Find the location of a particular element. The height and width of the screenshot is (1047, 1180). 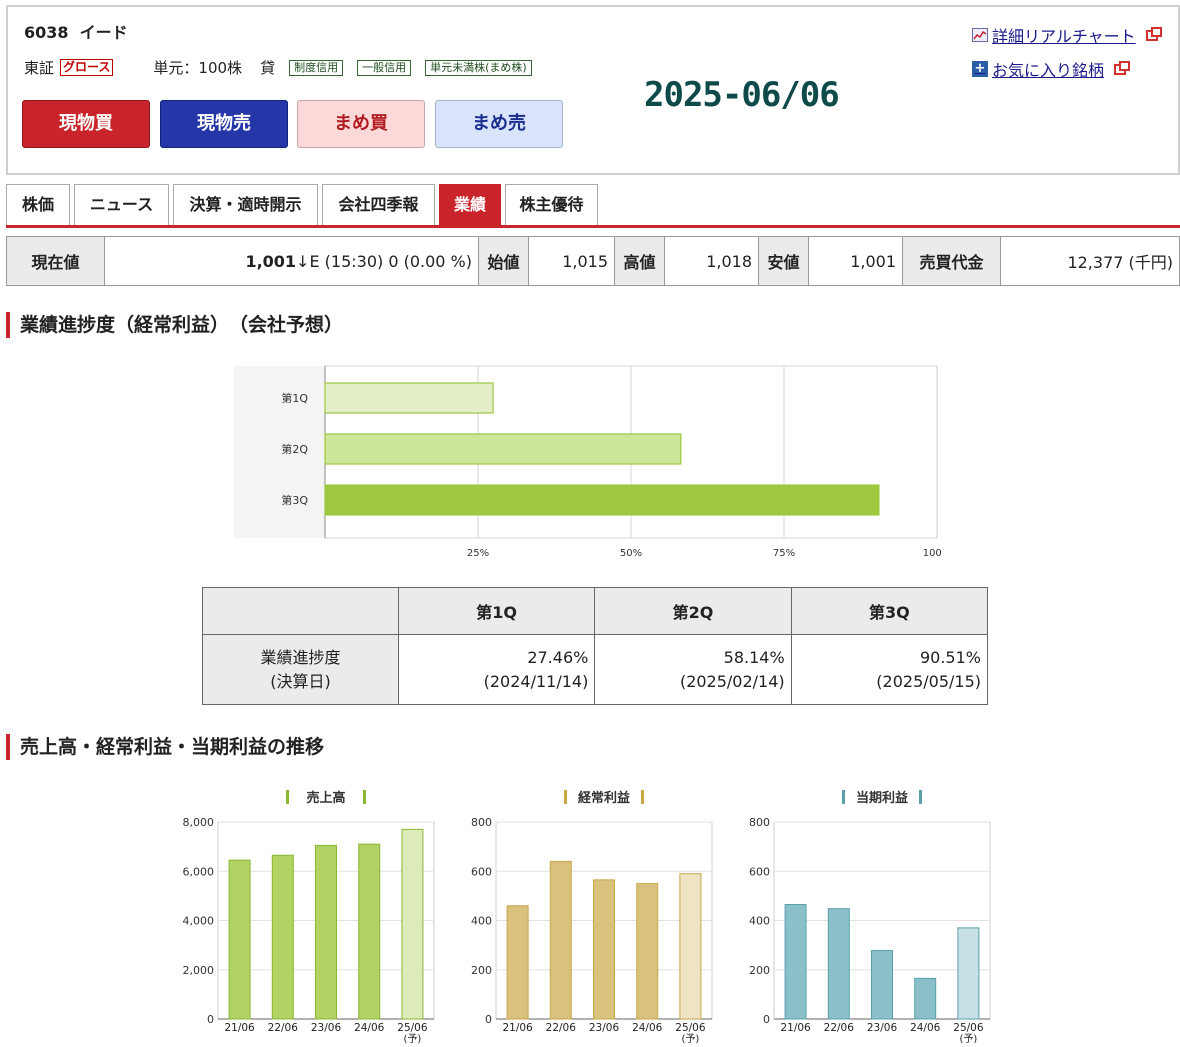

x-tick-label: 50% is located at coordinates (631, 553).